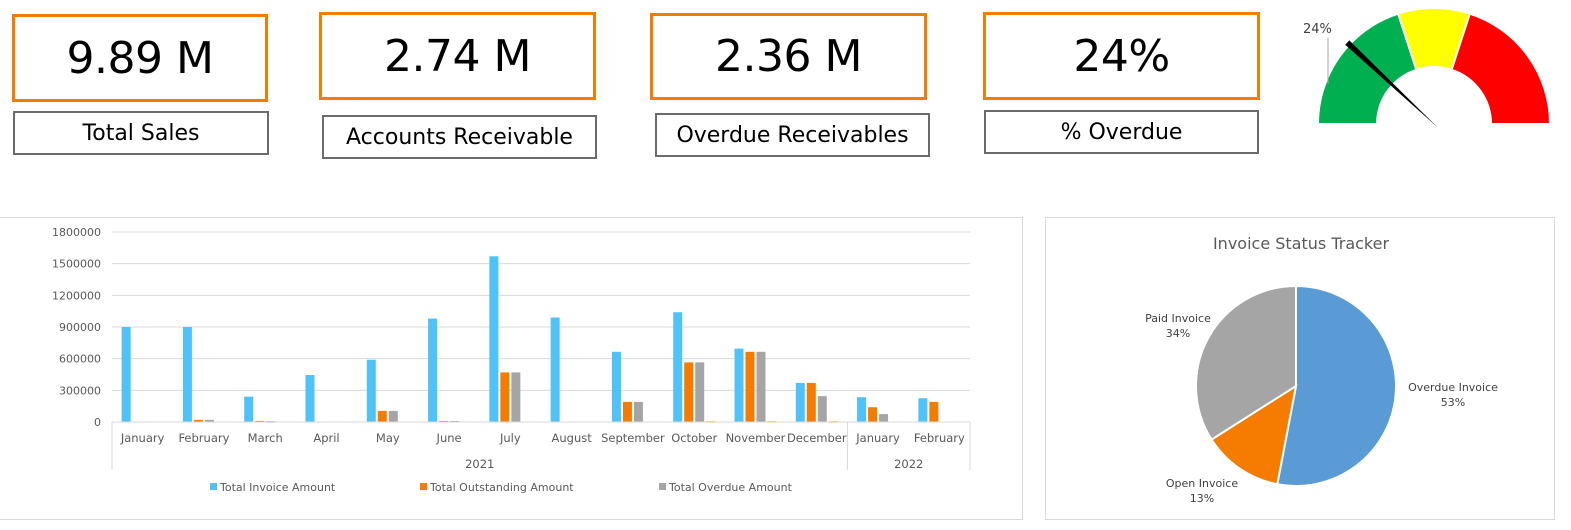 The width and height of the screenshot is (1571, 530). What do you see at coordinates (80, 390) in the screenshot?
I see `y-tick-label: 300000` at bounding box center [80, 390].